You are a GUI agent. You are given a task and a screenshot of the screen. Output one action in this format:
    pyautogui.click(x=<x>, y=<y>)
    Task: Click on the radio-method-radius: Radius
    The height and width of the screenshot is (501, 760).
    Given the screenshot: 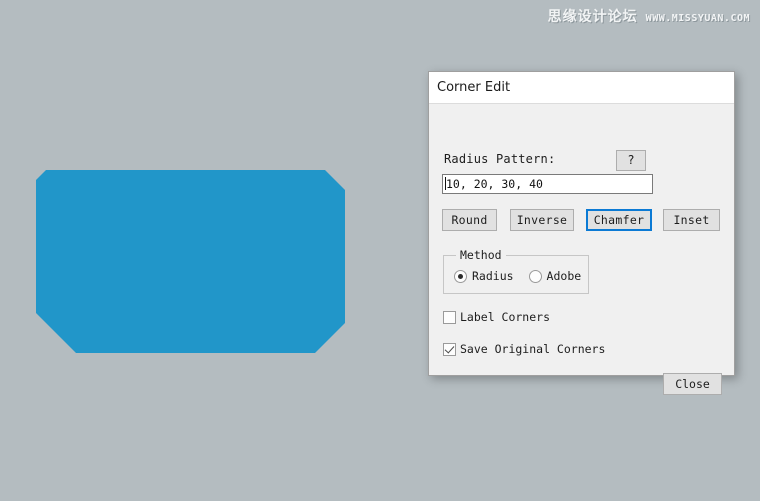 What is the action you would take?
    pyautogui.click(x=484, y=276)
    